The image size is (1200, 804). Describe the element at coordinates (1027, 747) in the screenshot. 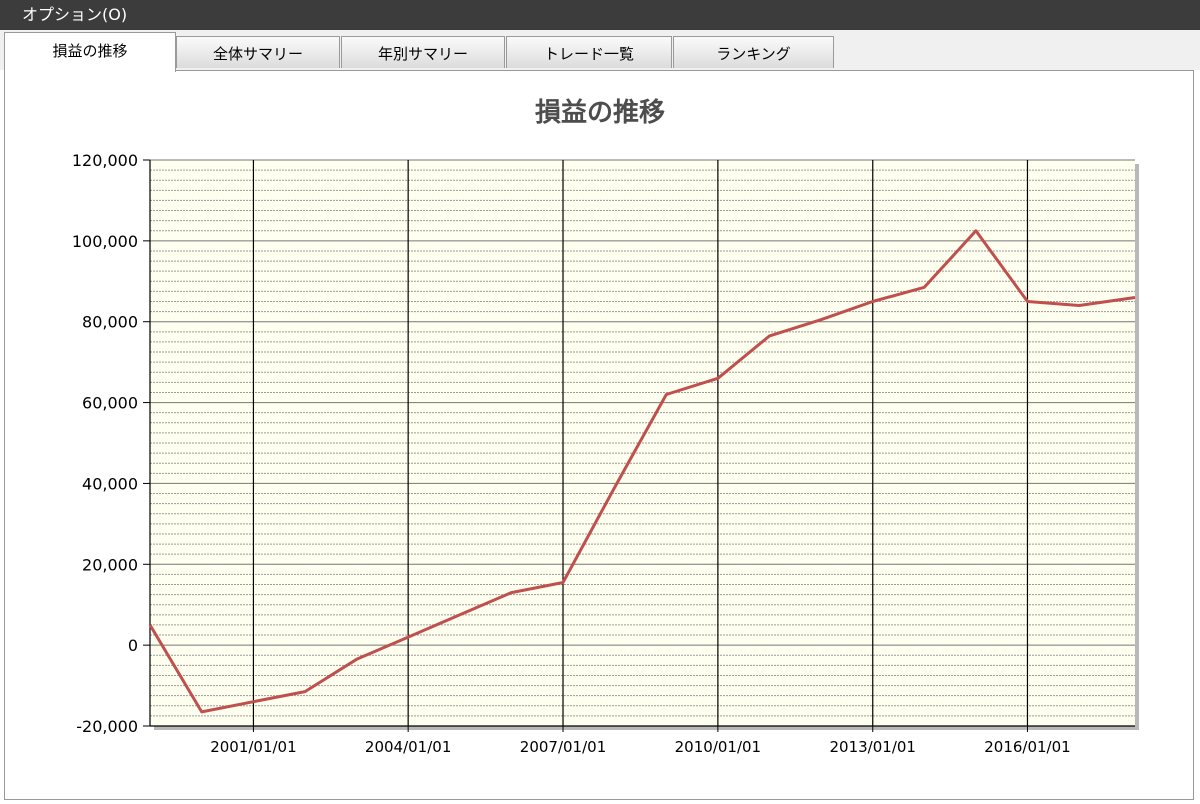

I see `x-tick-label: 2016/01/01` at that location.